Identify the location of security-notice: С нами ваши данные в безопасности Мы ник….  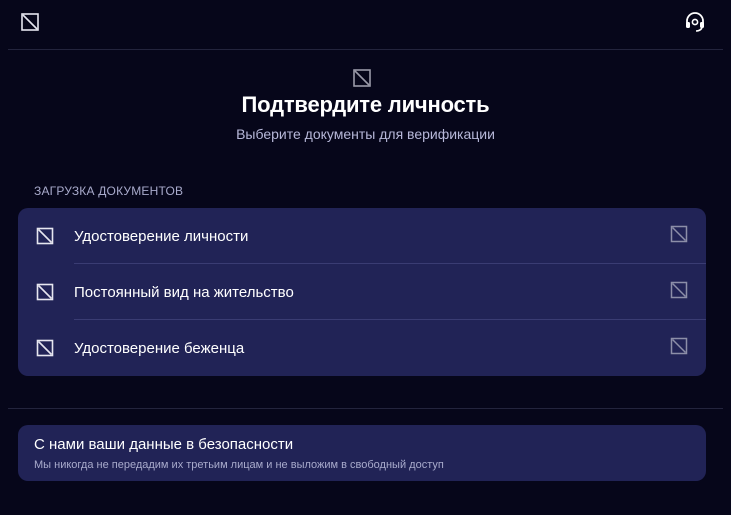
(362, 453).